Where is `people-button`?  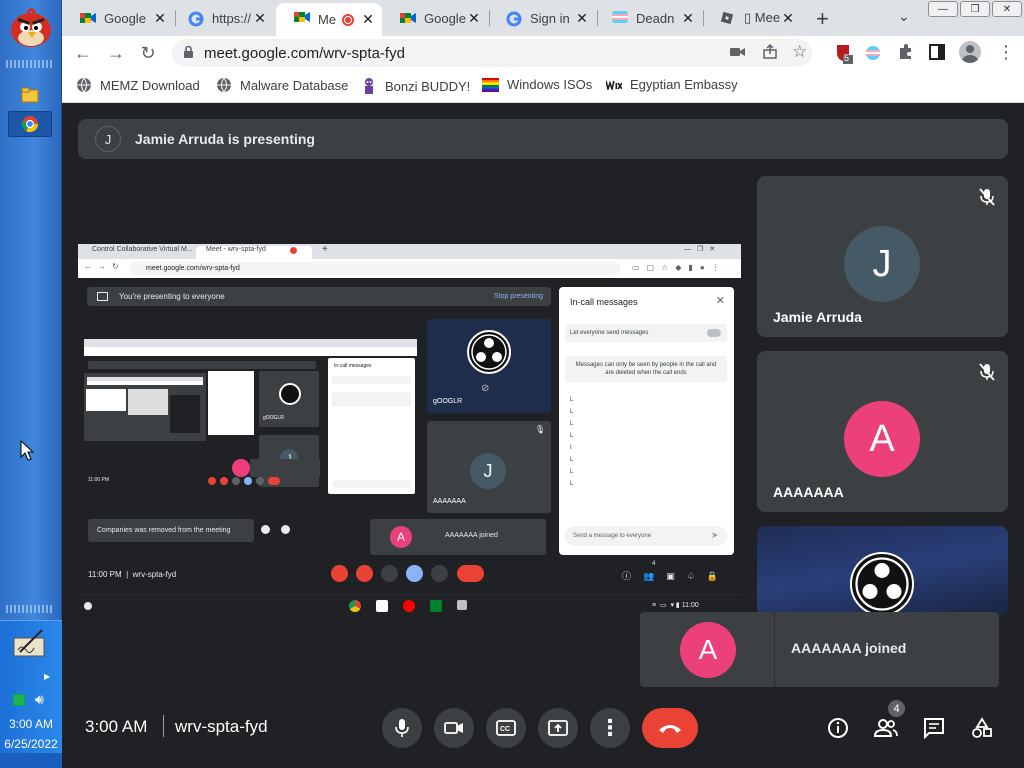
people-button is located at coordinates (886, 728).